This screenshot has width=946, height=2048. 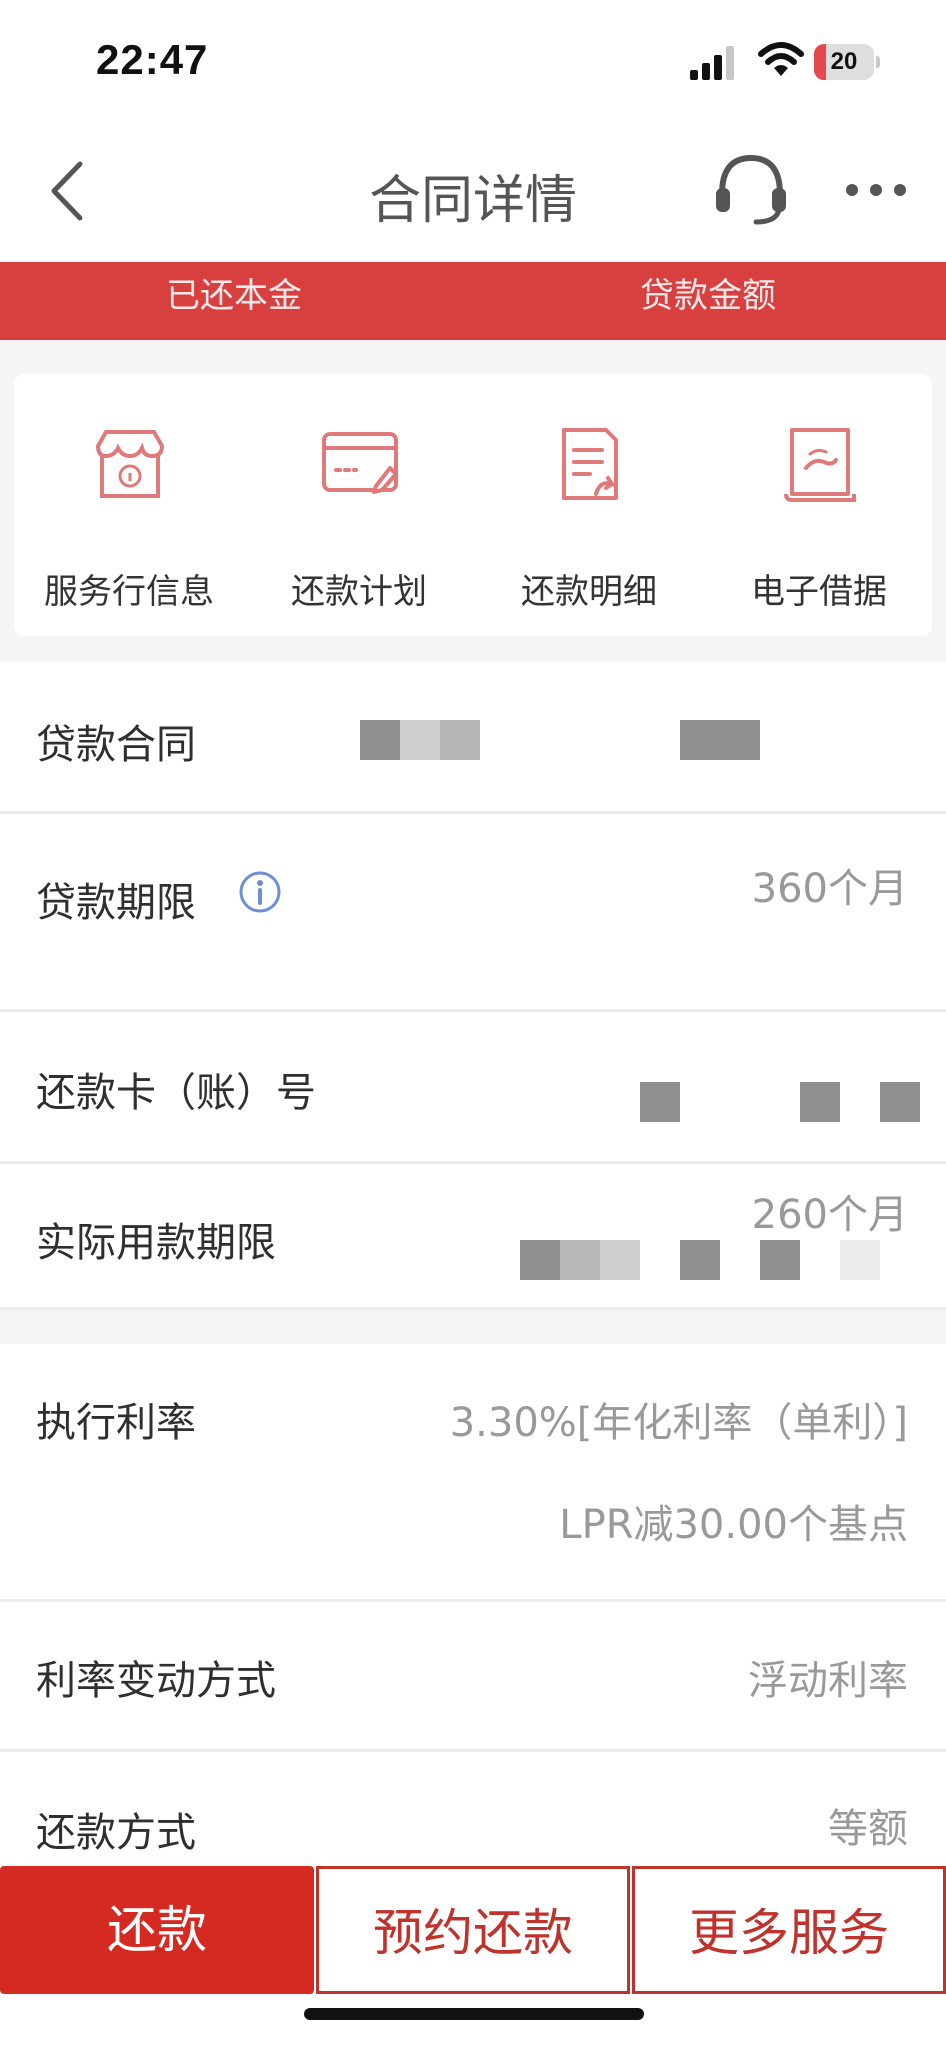 I want to click on rate-change-value: 浮动利率, so click(x=828, y=1681).